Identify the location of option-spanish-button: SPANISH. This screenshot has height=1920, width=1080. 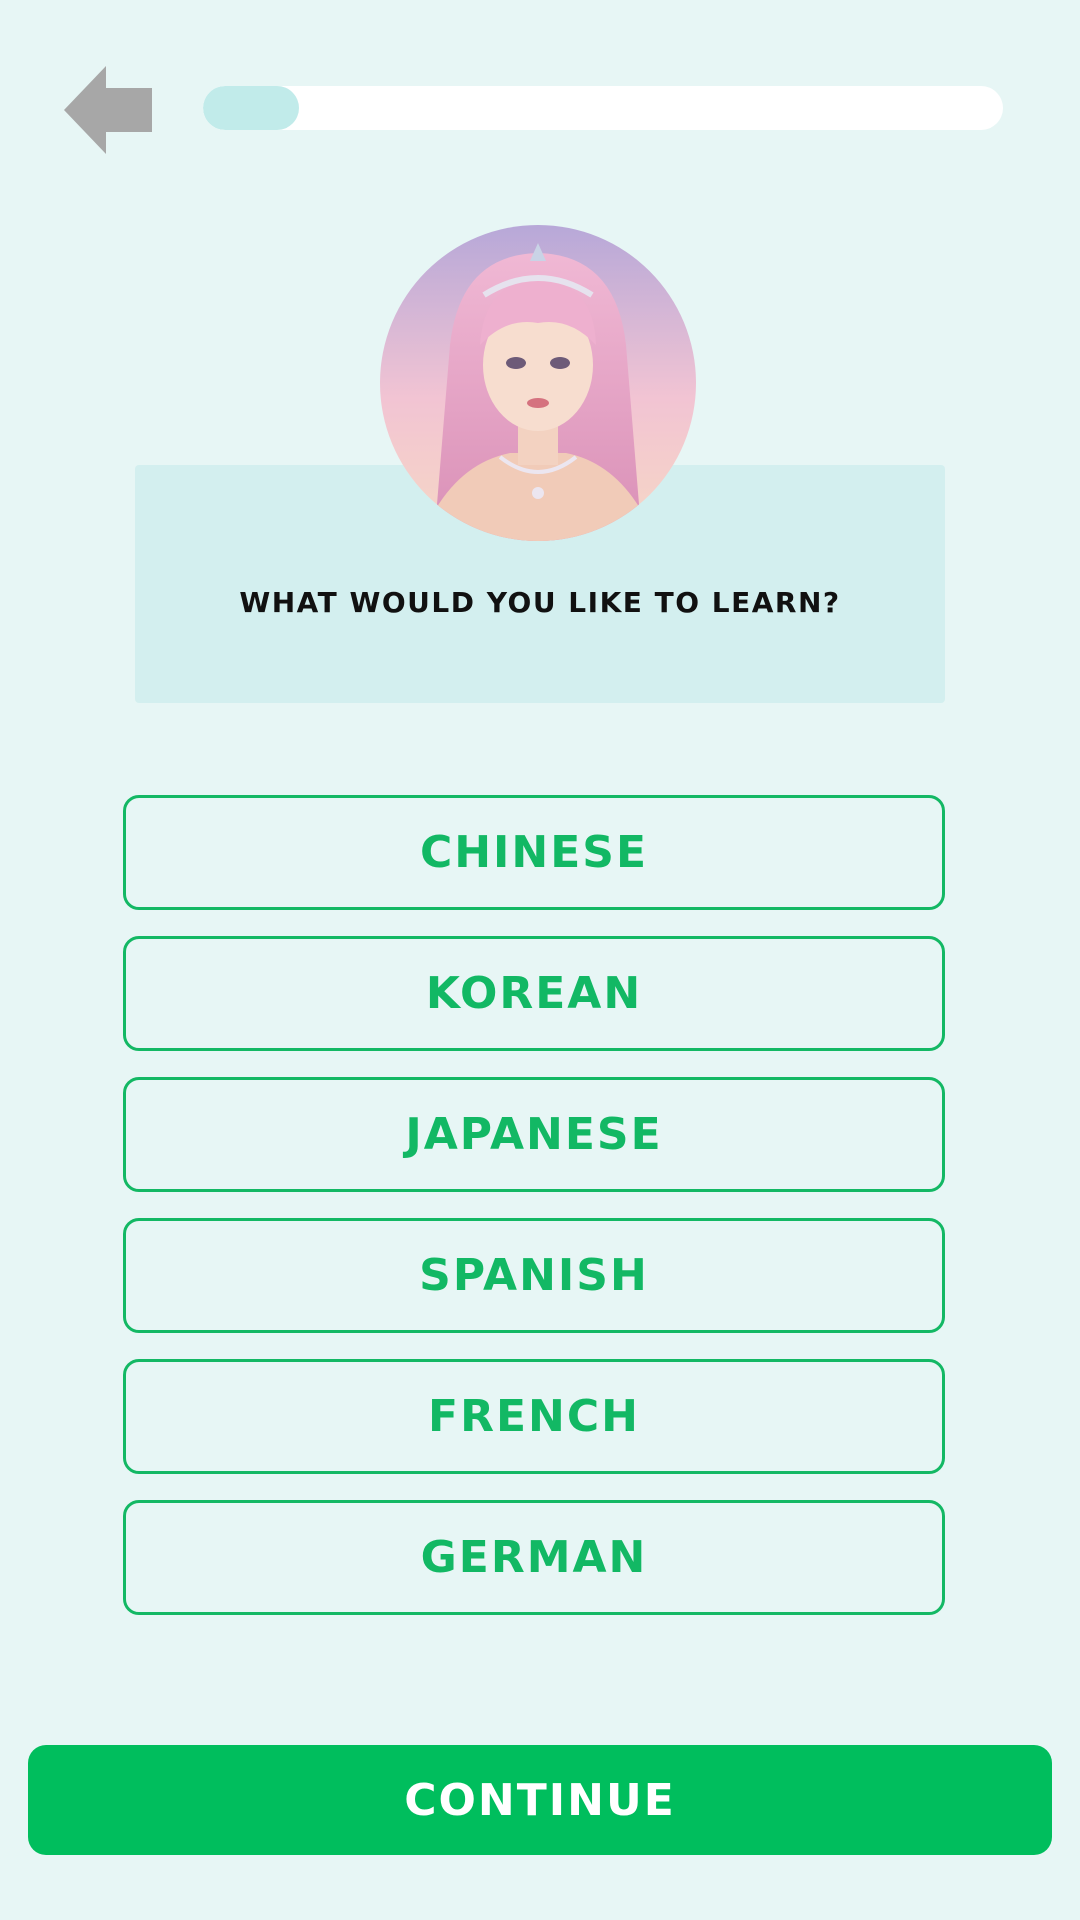
(534, 1275).